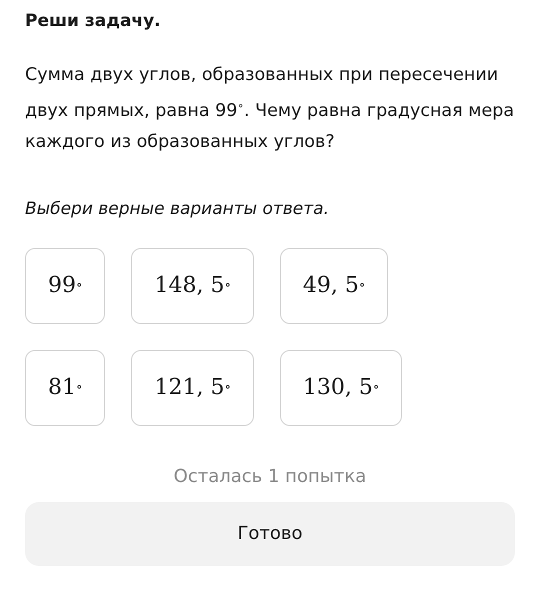 The height and width of the screenshot is (598, 540). Describe the element at coordinates (270, 477) in the screenshot. I see `attempts-text: Осталась 1 попытка` at that location.